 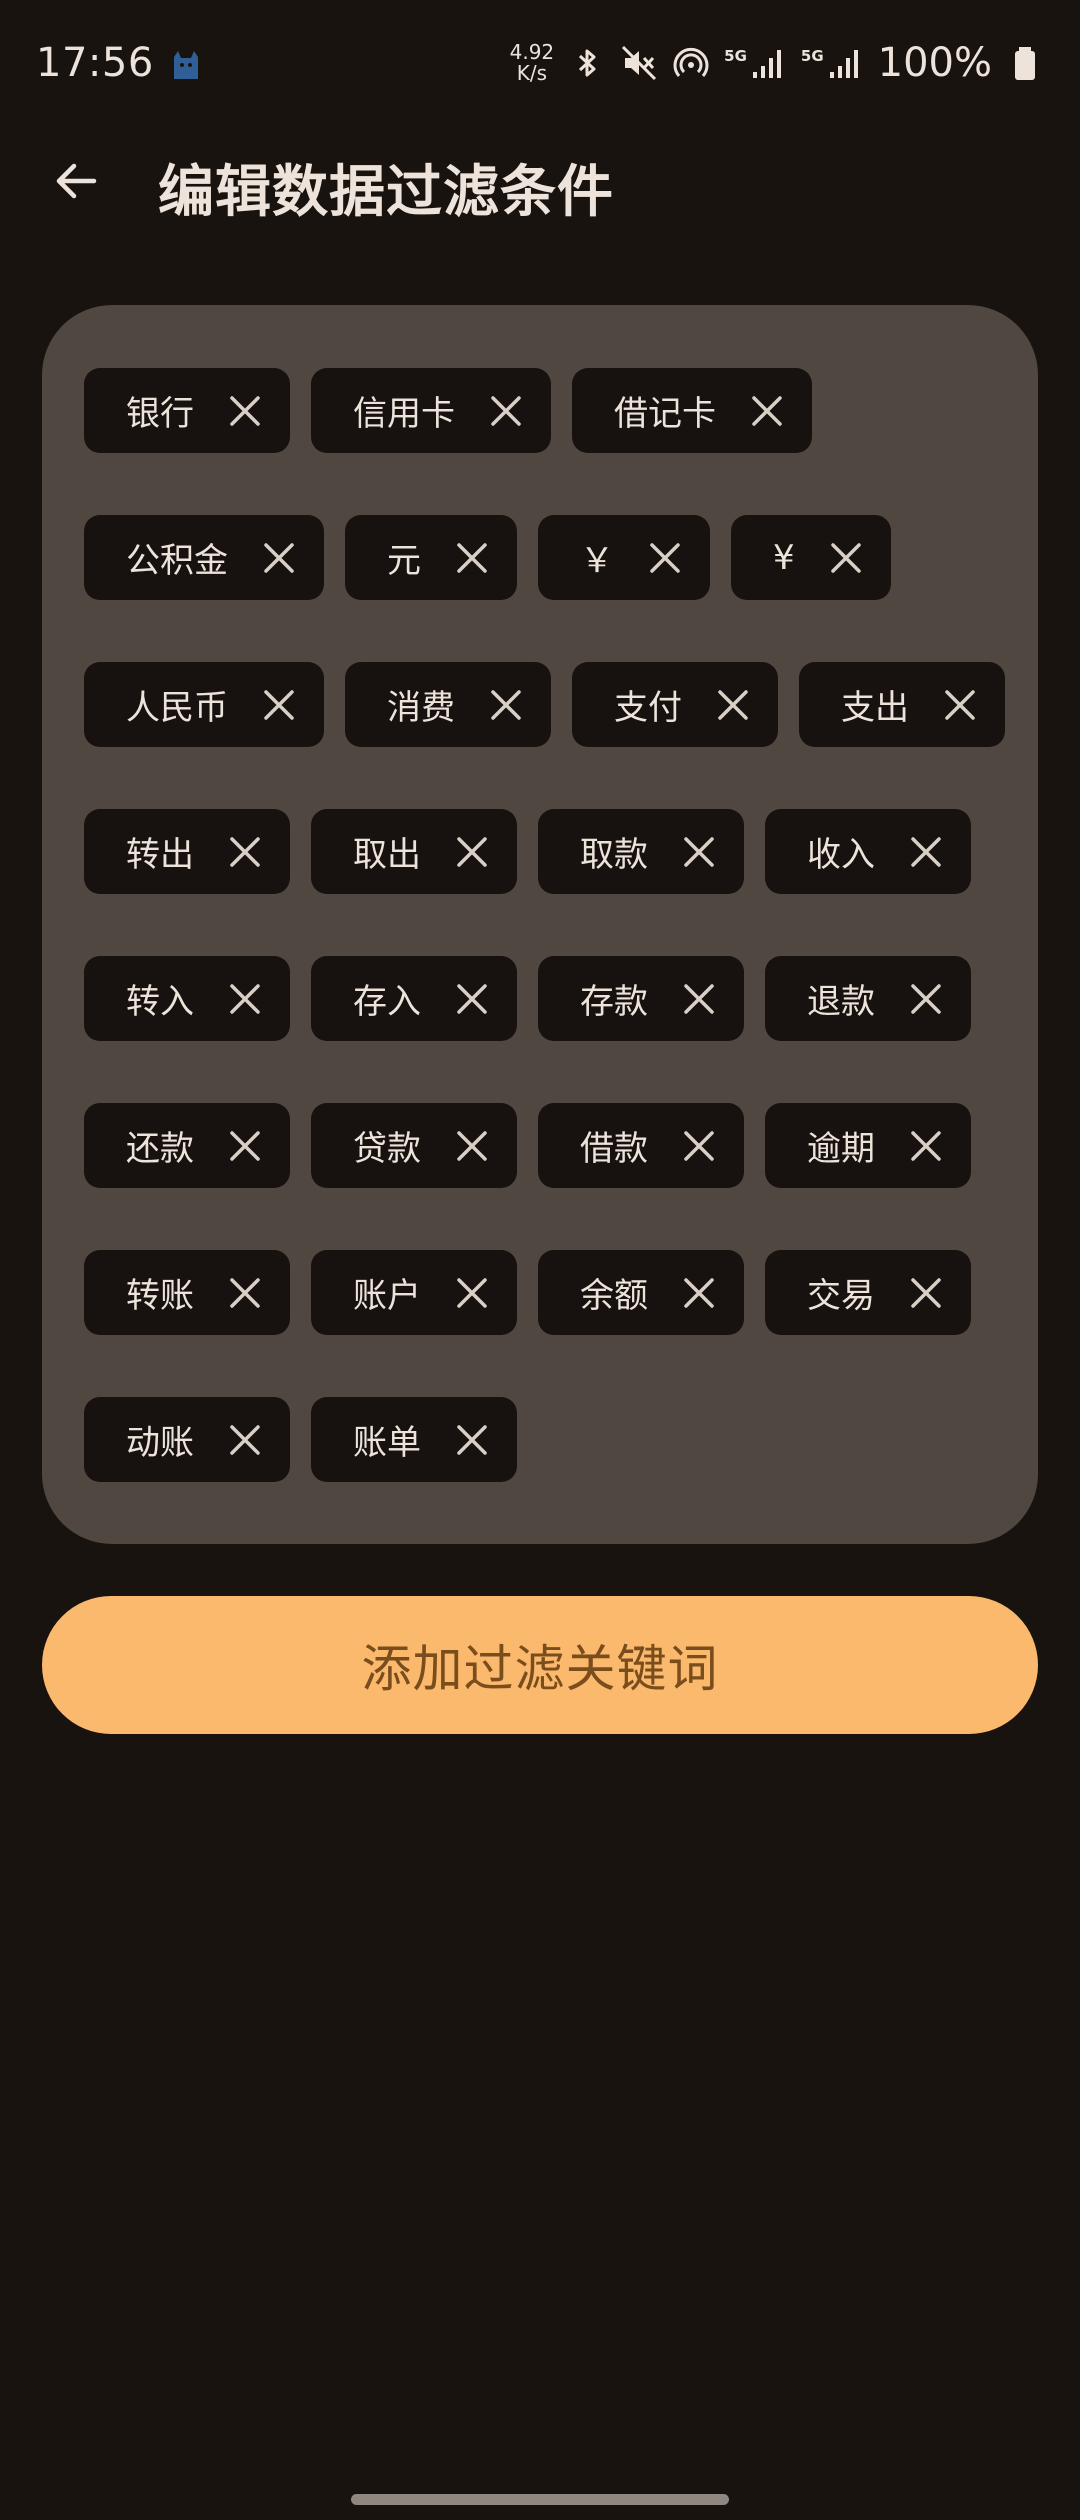 I want to click on filter-keyword-chip: 贷款, so click(x=414, y=1145).